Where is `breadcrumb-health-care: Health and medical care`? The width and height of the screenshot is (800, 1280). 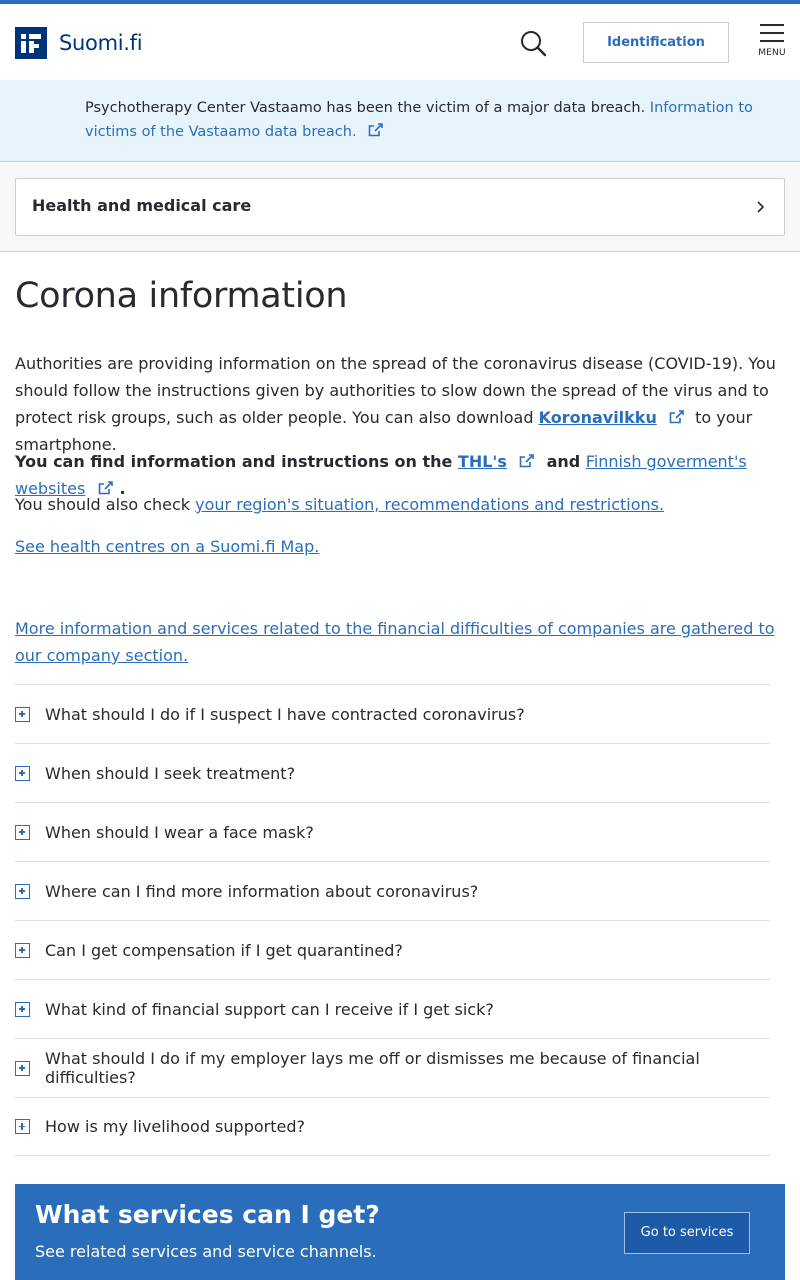
breadcrumb-health-care: Health and medical care is located at coordinates (400, 207).